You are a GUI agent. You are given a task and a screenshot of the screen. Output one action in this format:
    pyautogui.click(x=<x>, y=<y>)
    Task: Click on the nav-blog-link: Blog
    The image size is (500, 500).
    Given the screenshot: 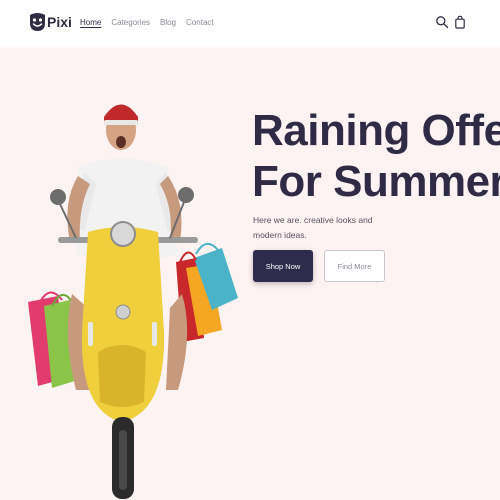 What is the action you would take?
    pyautogui.click(x=168, y=22)
    